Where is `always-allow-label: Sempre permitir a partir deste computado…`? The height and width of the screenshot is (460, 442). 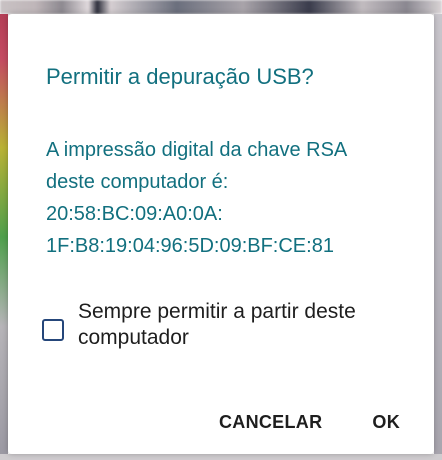
always-allow-label: Sempre permitir a partir deste computado… is located at coordinates (217, 325).